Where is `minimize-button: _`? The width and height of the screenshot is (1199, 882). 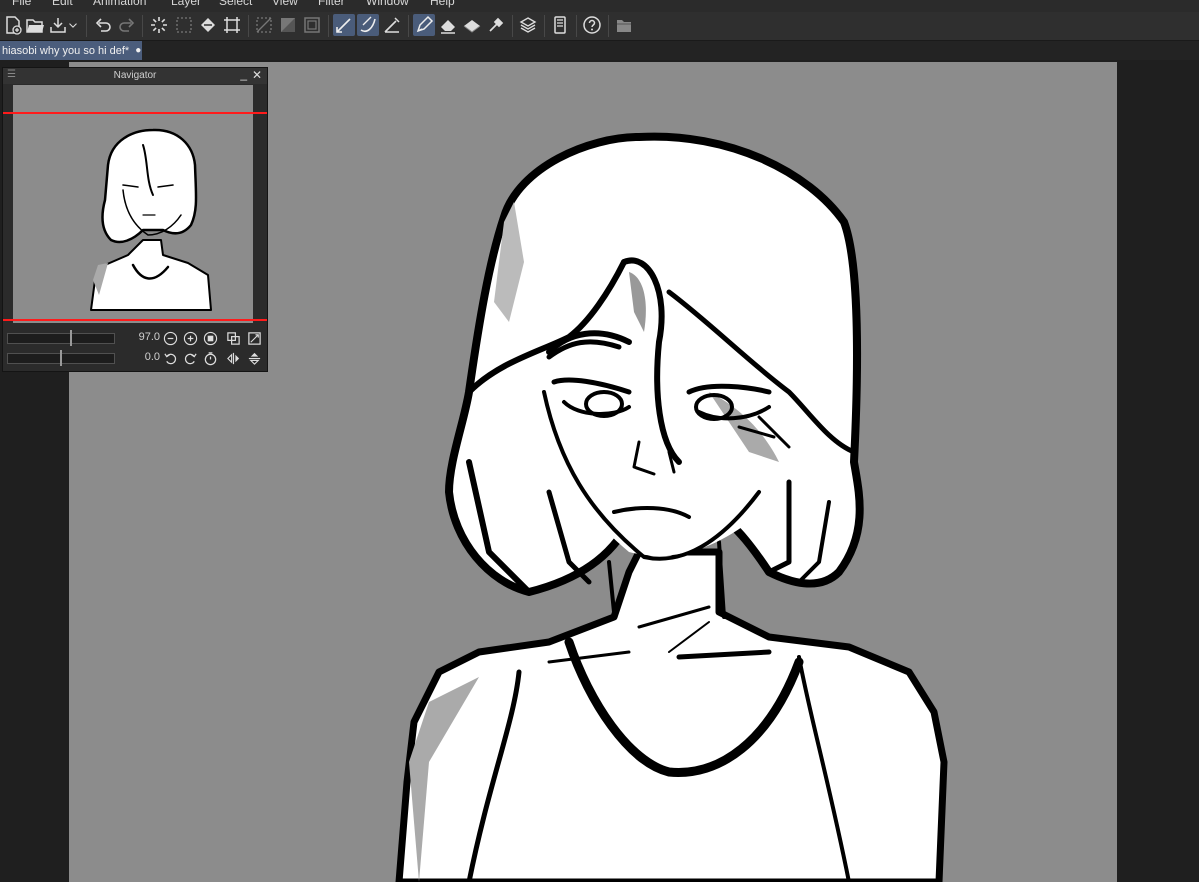 minimize-button: _ is located at coordinates (243, 74).